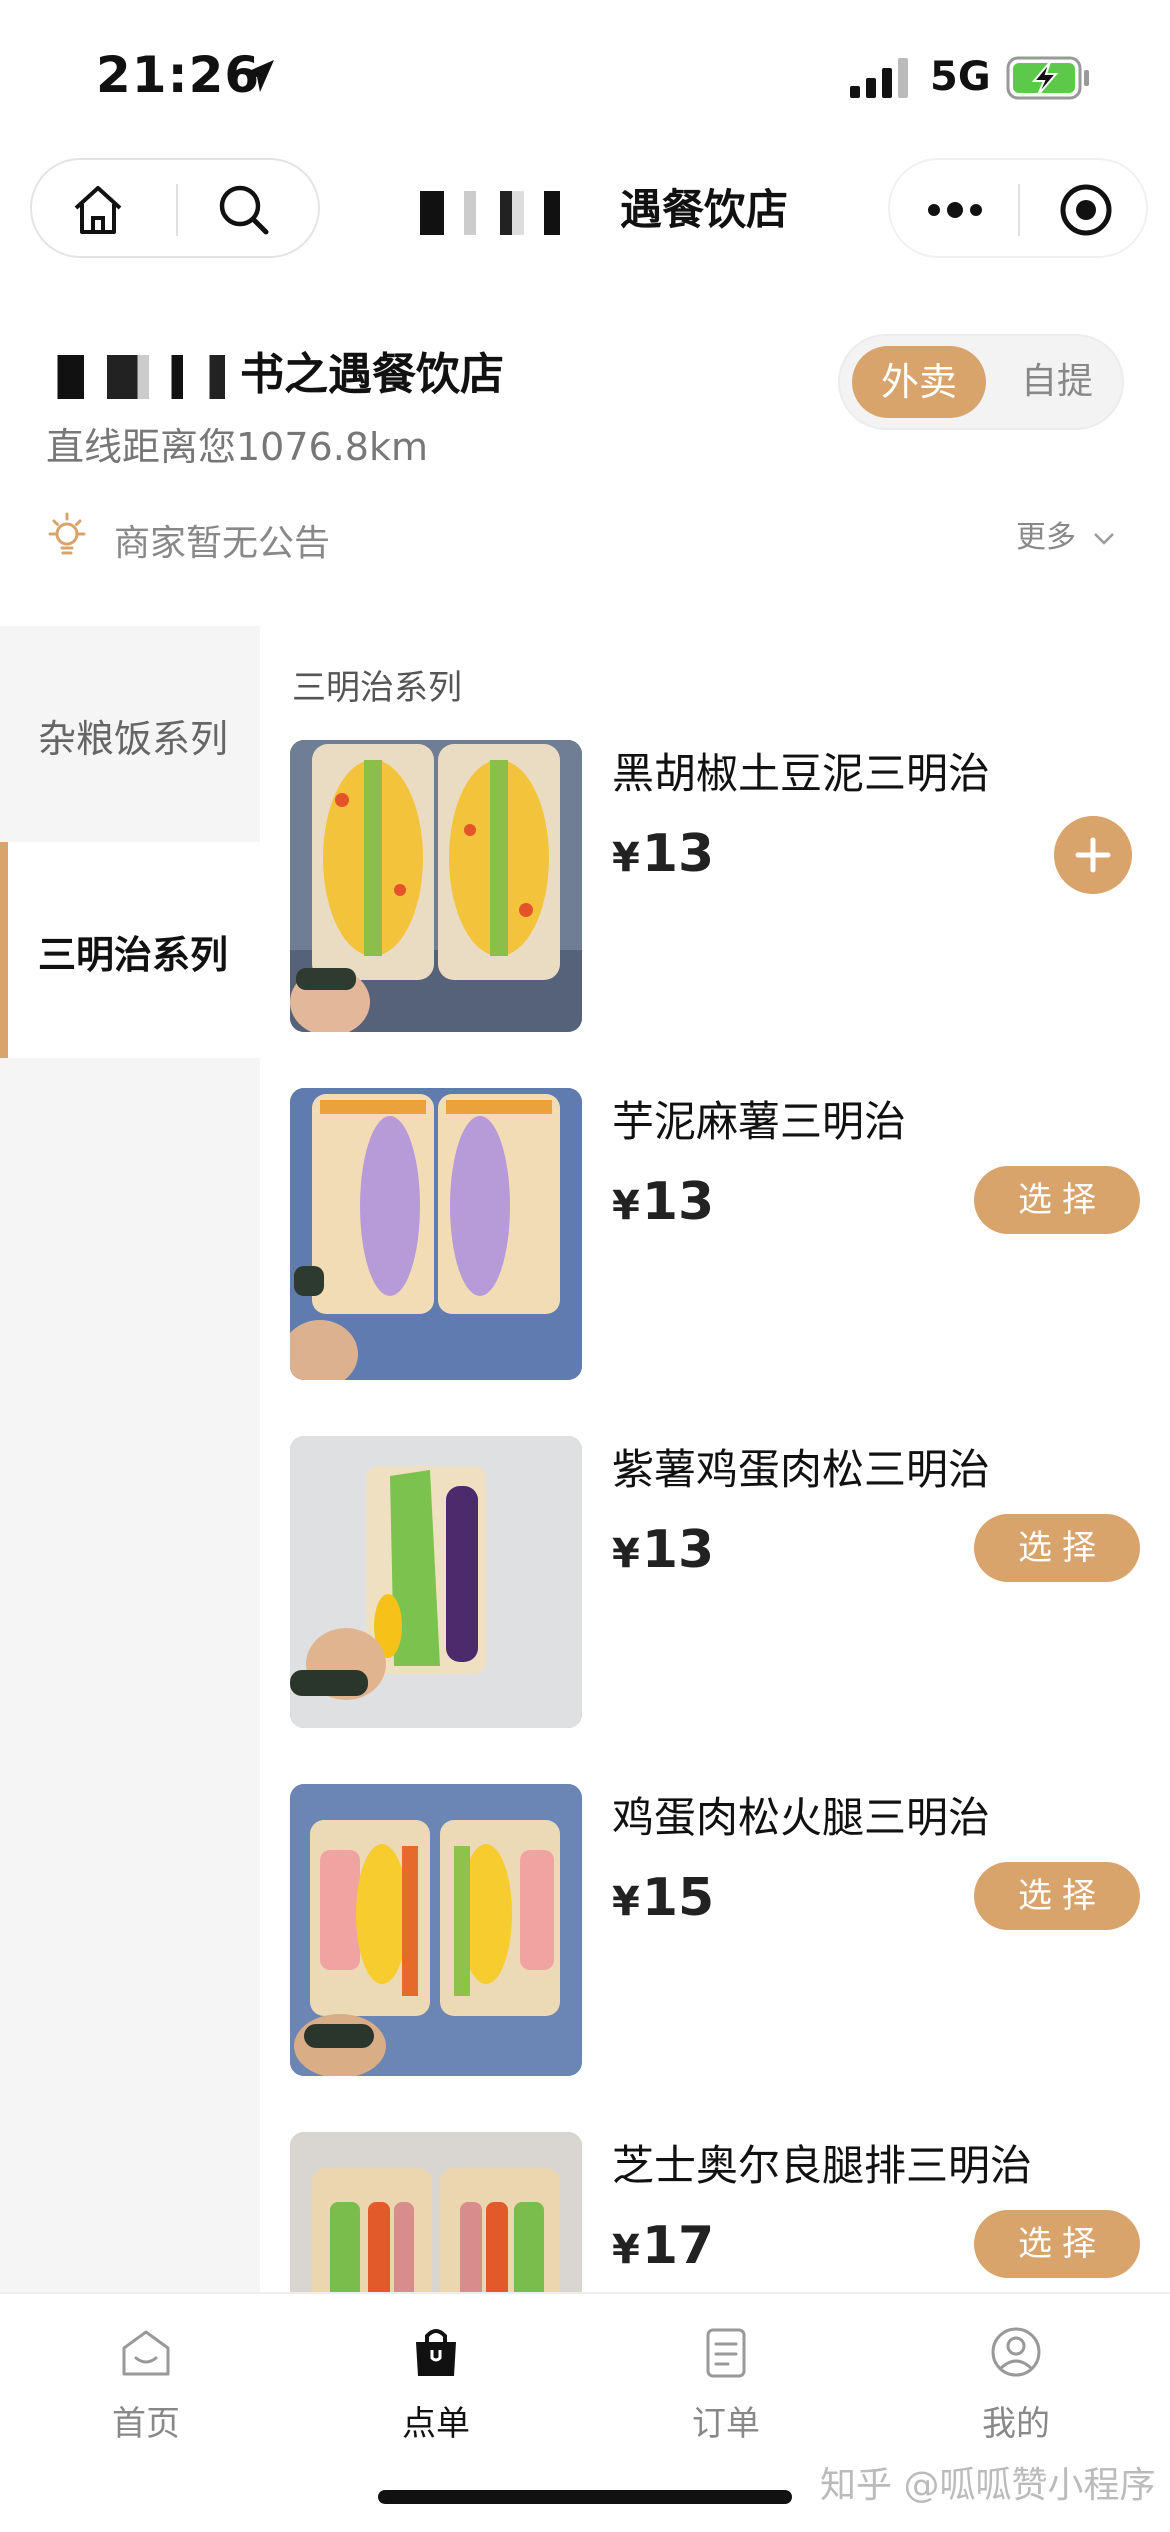 This screenshot has height=2532, width=1170. I want to click on category-label: 三明治系列, so click(133, 955).